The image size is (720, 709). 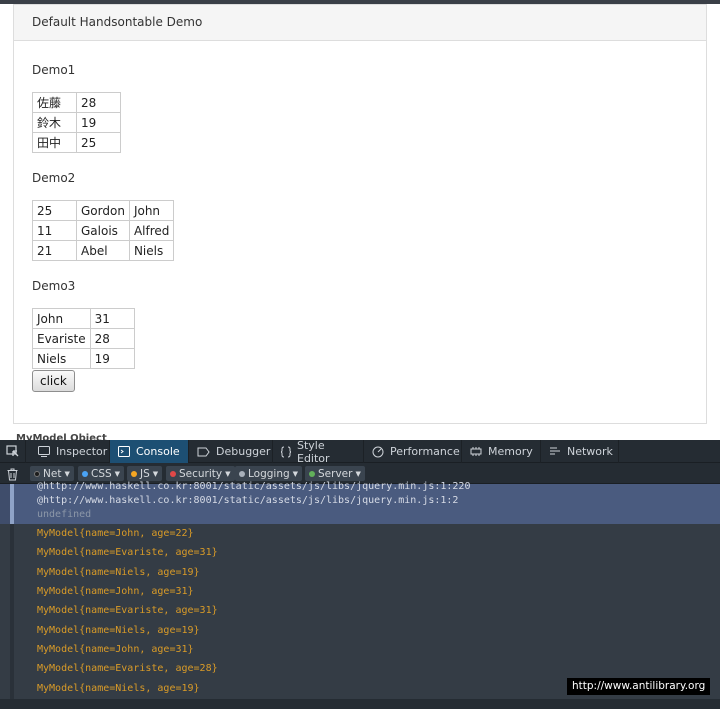 I want to click on logging-dot-icon, so click(x=242, y=473).